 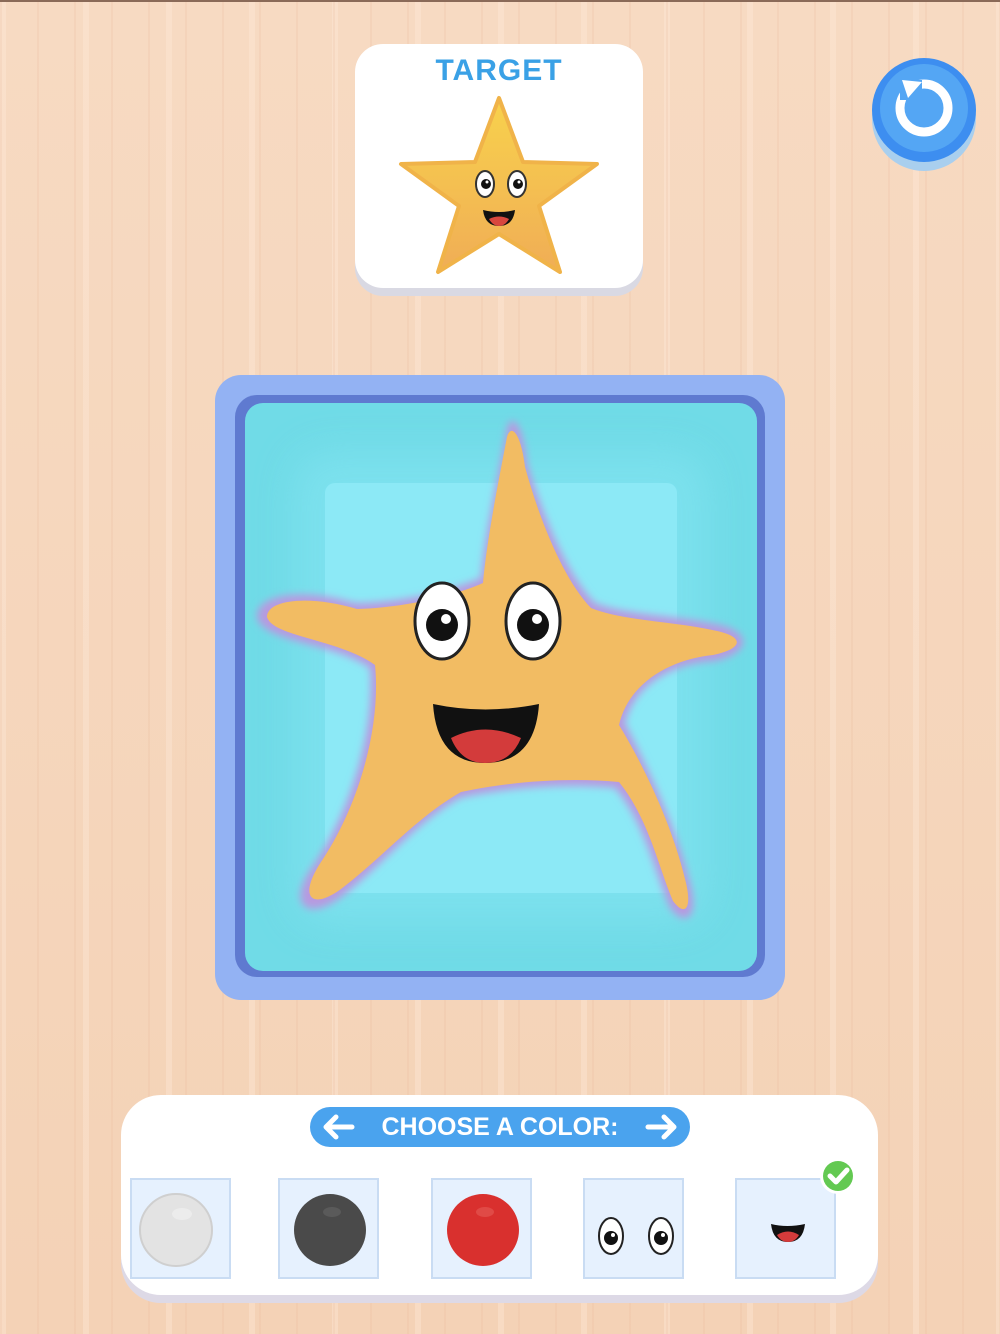 What do you see at coordinates (328, 1228) in the screenshot?
I see `swatch-dark-gray` at bounding box center [328, 1228].